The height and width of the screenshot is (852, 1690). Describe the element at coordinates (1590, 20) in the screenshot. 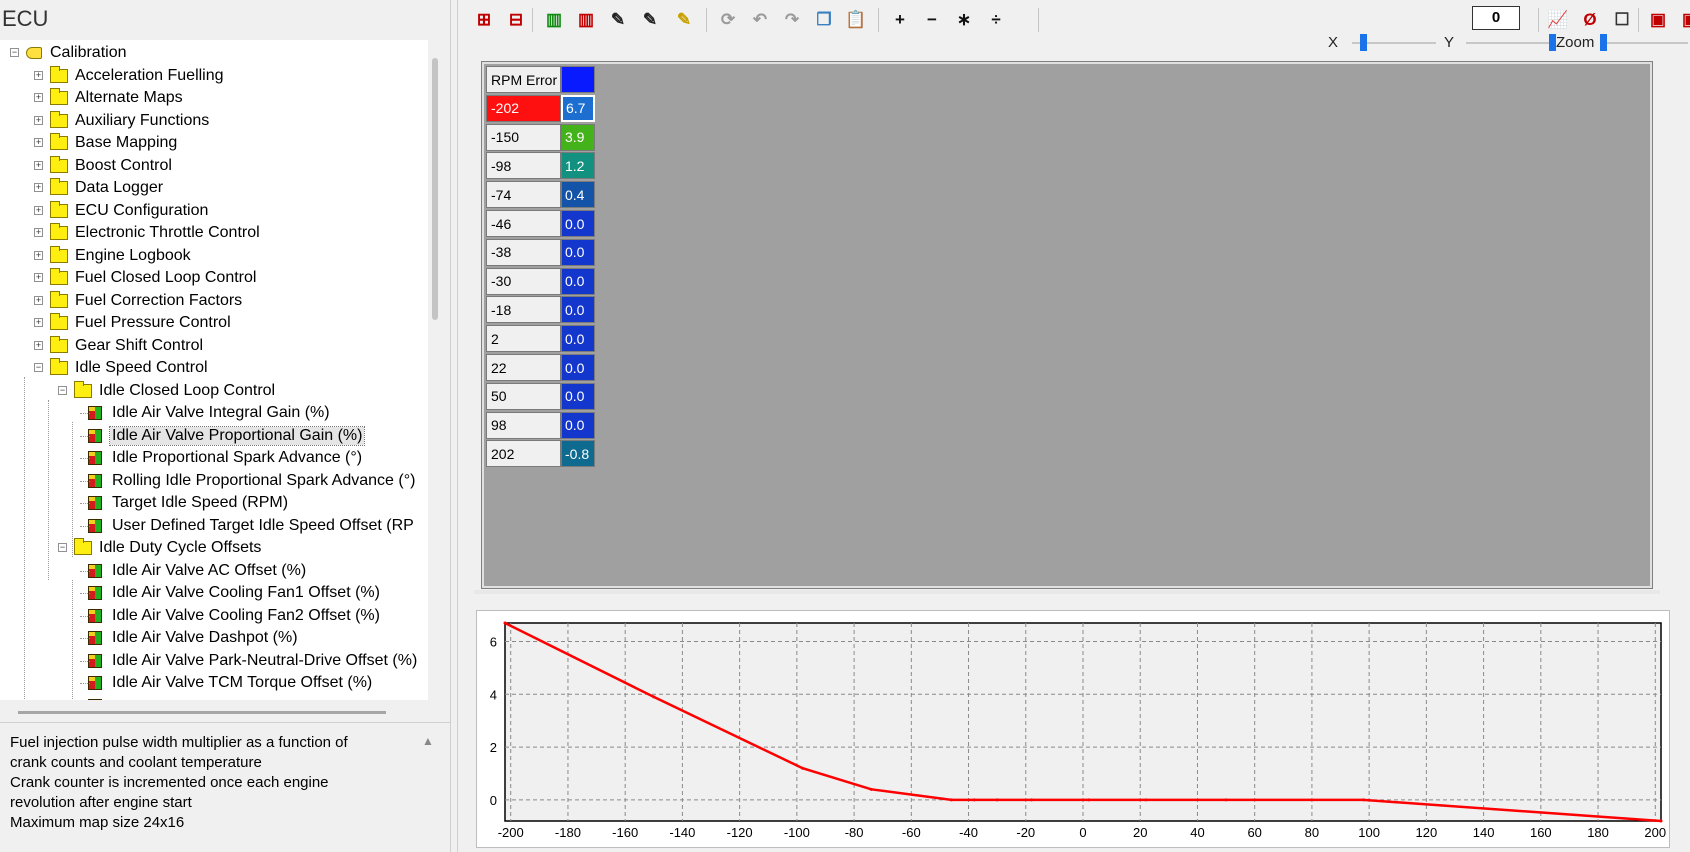

I see `clear-graph-icon: Ø` at that location.